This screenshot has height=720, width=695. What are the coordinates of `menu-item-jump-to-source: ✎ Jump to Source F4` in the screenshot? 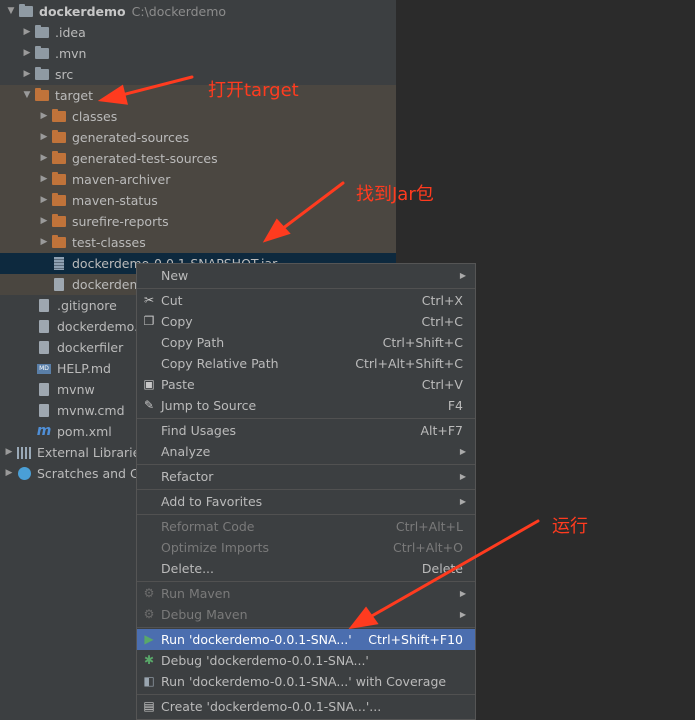 It's located at (306, 405).